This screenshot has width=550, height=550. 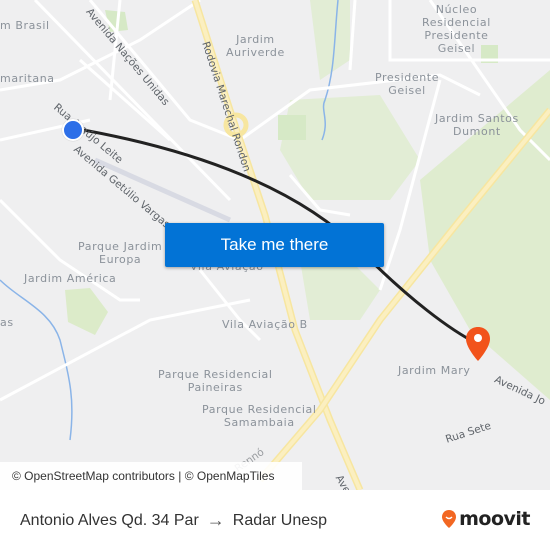 What do you see at coordinates (27, 78) in the screenshot?
I see `place-label-samaritana: maritana` at bounding box center [27, 78].